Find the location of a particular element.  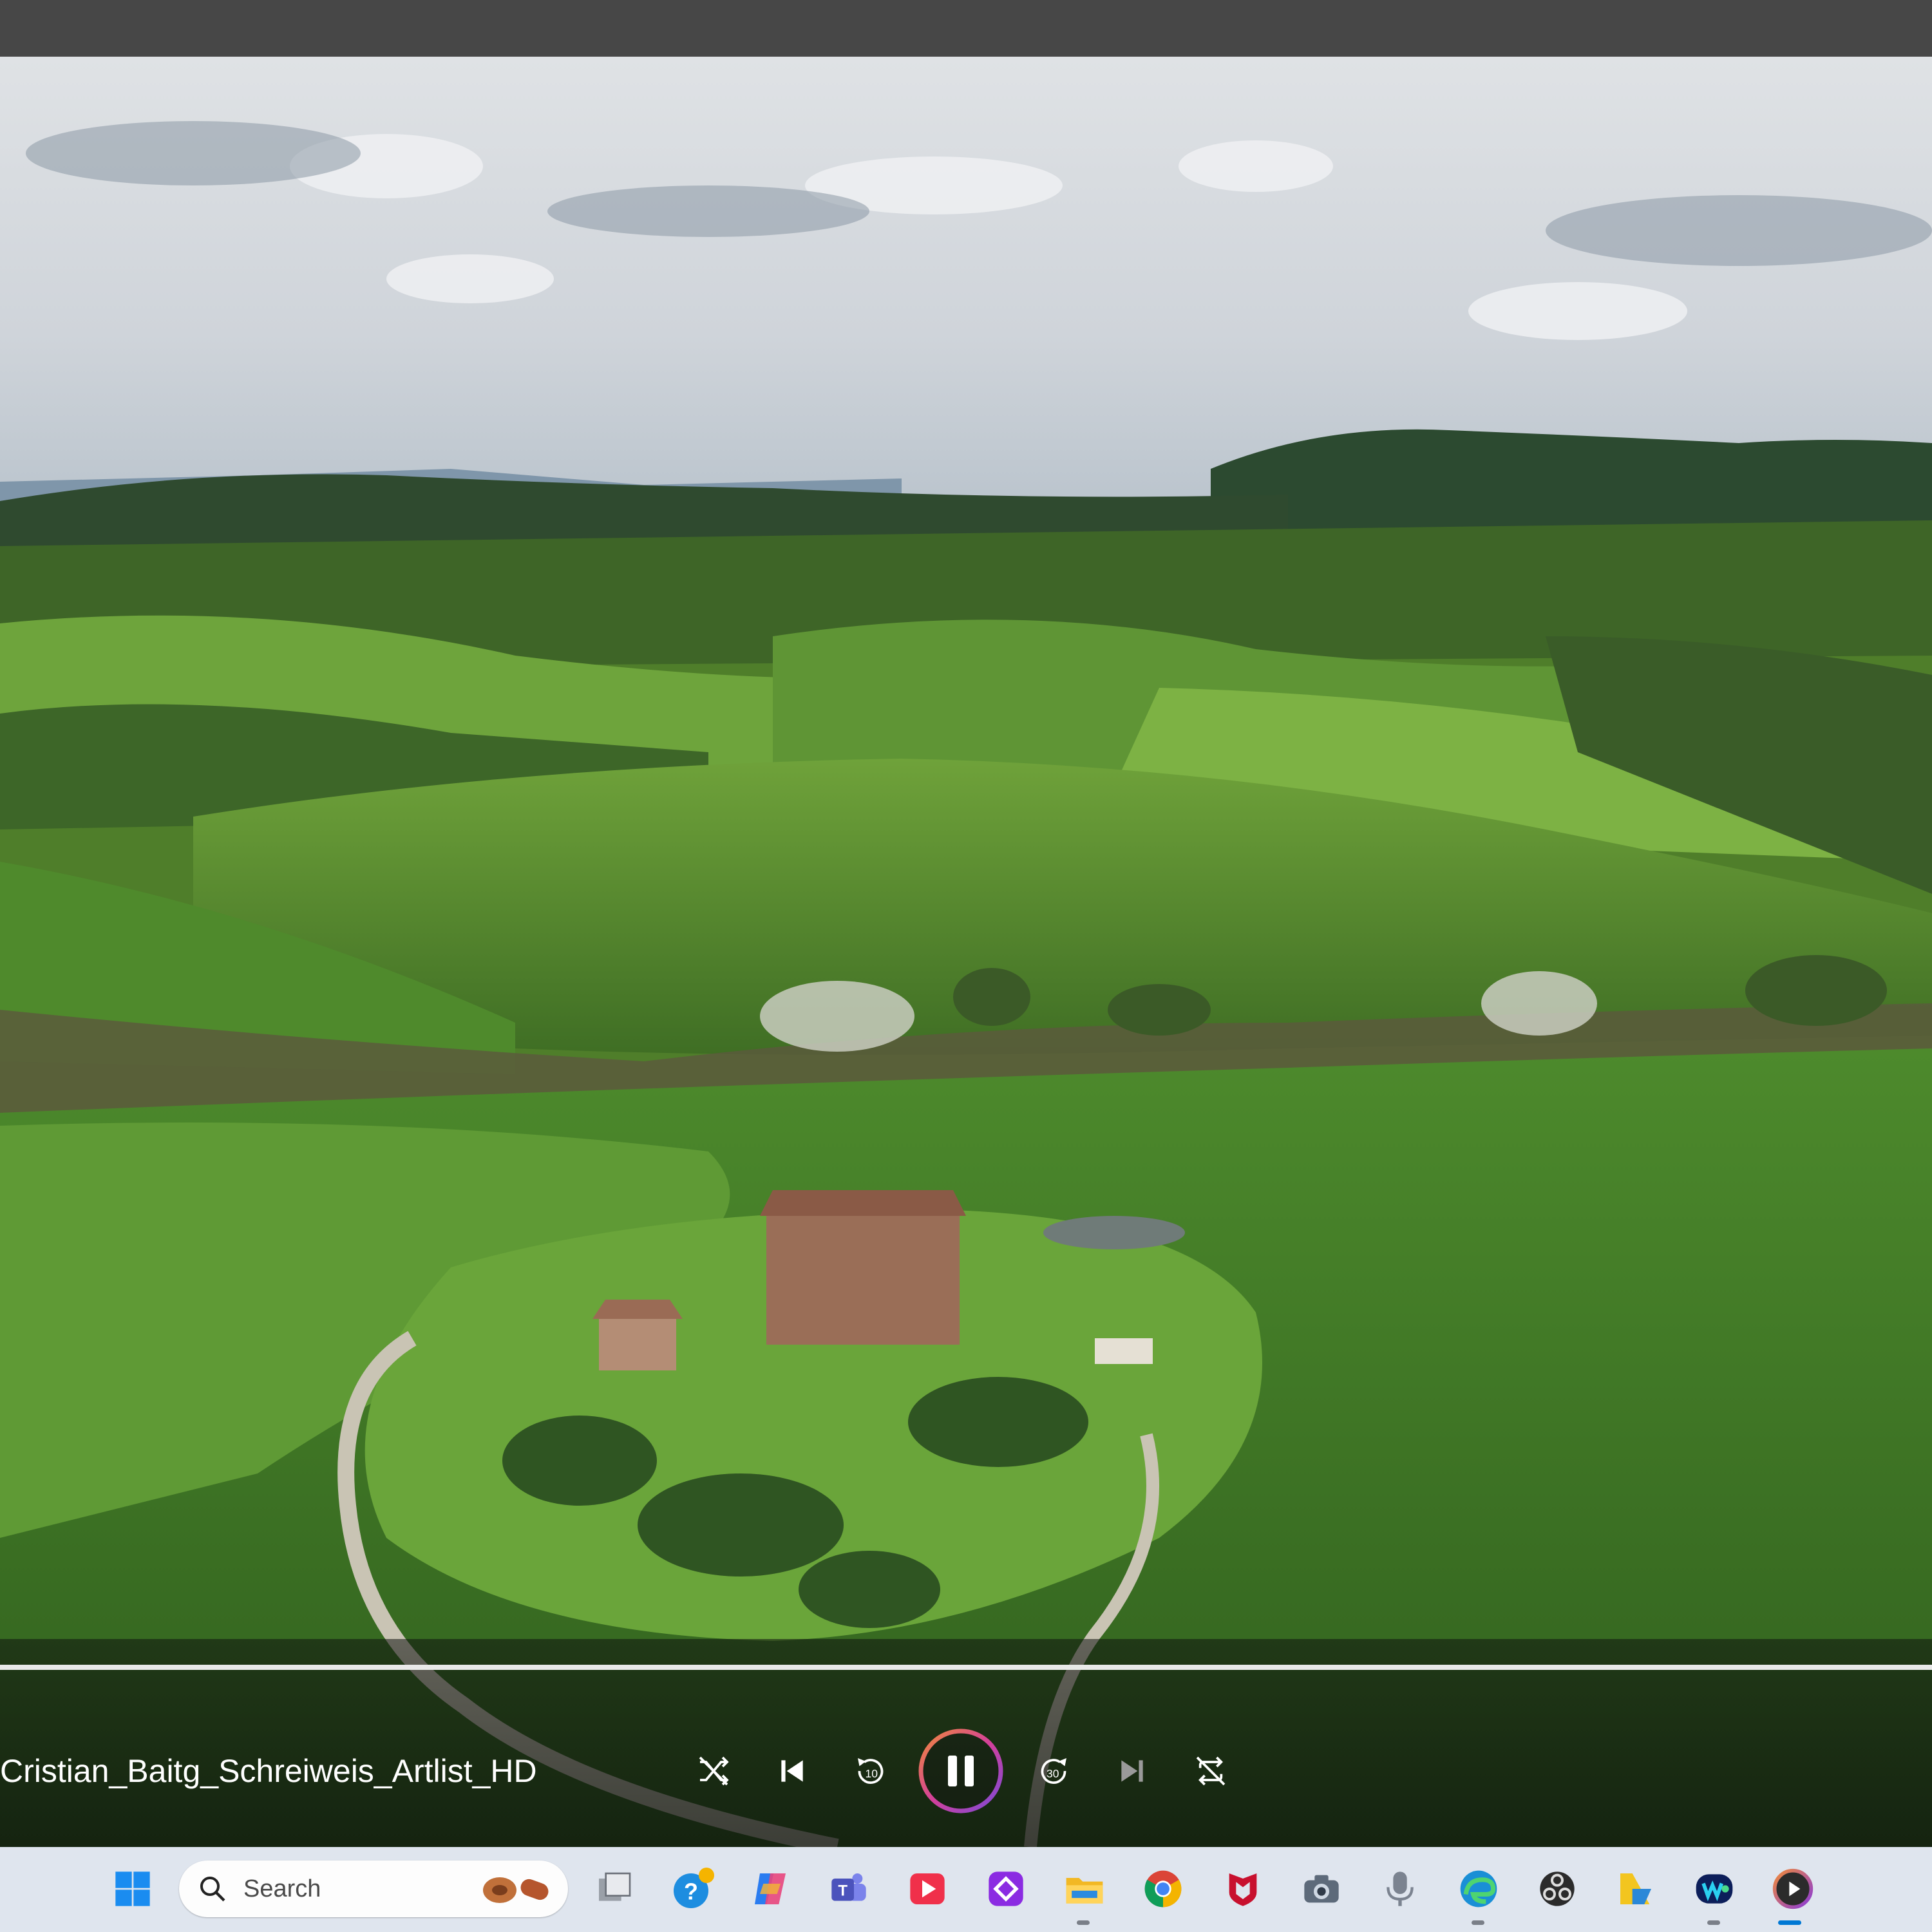

pause-icon is located at coordinates (961, 1771).